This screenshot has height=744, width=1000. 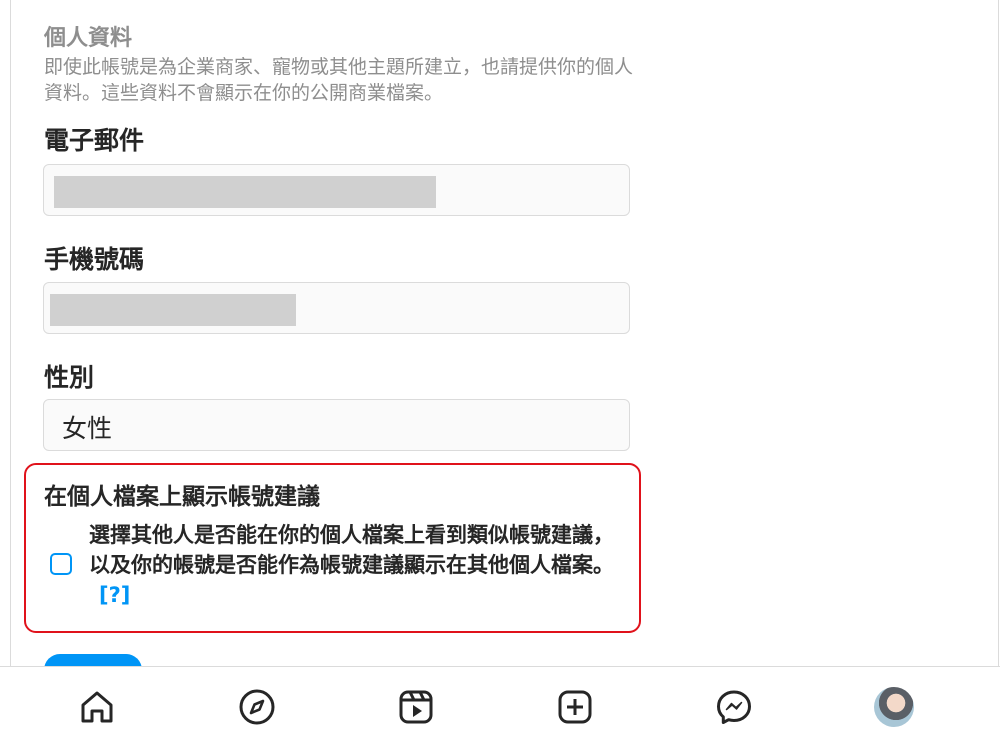 What do you see at coordinates (245, 192) in the screenshot?
I see `email-redaction` at bounding box center [245, 192].